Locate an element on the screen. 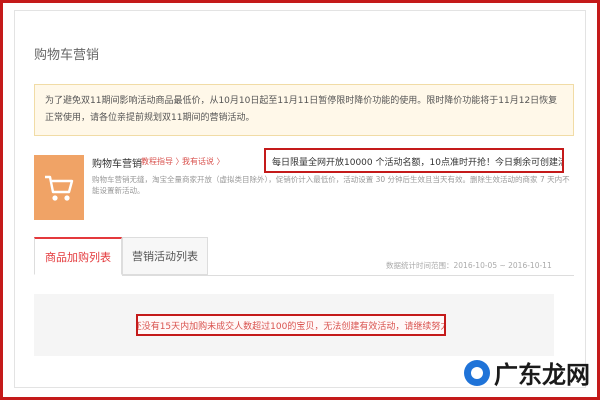  tool-name: 购物车营销 is located at coordinates (117, 164).